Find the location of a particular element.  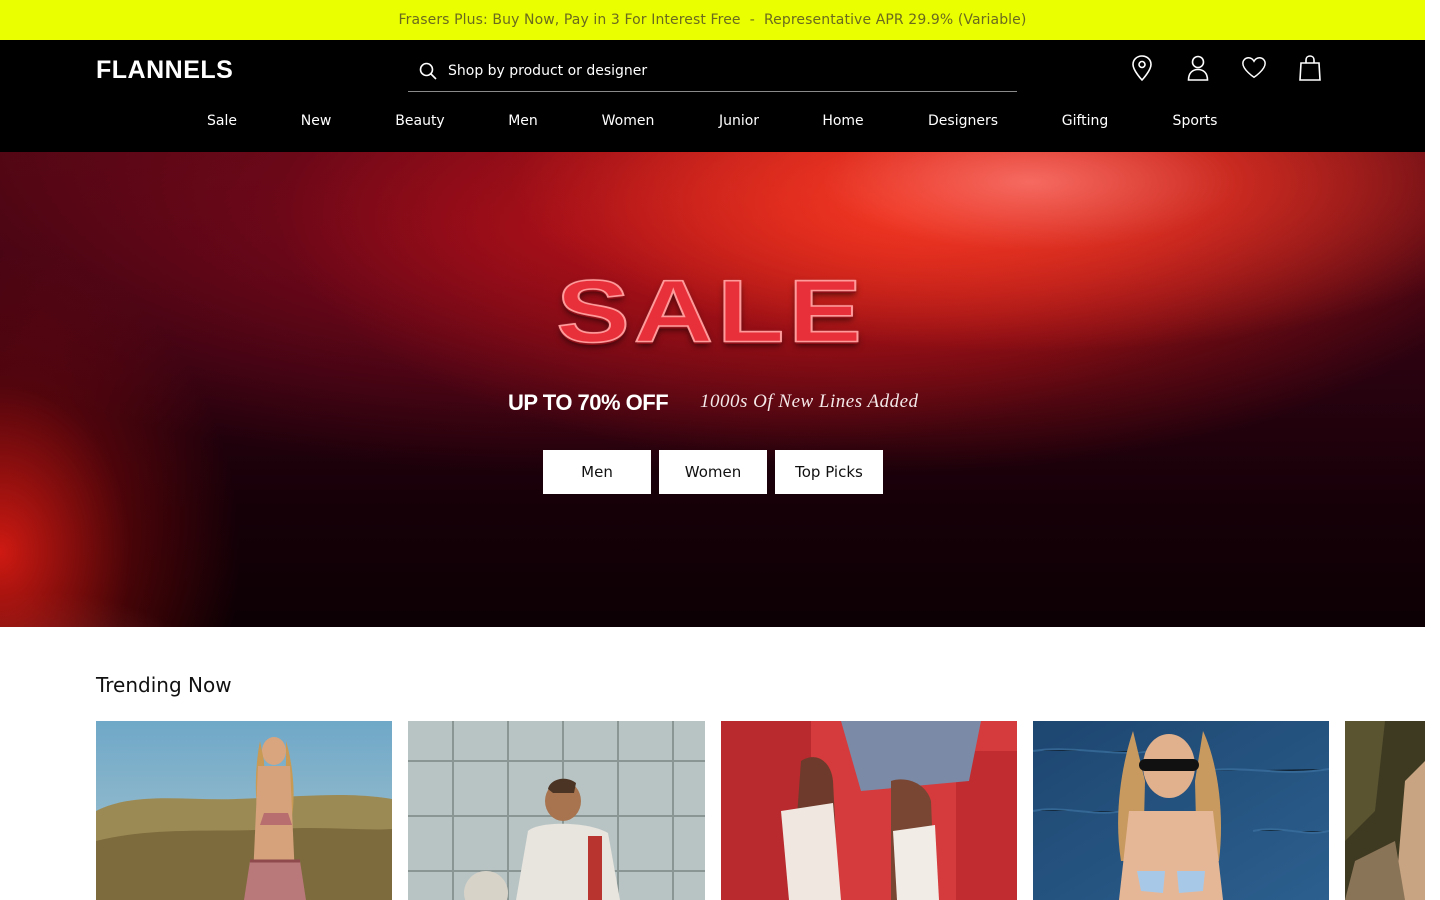

trending-tile-swimwear-woman is located at coordinates (244, 810).